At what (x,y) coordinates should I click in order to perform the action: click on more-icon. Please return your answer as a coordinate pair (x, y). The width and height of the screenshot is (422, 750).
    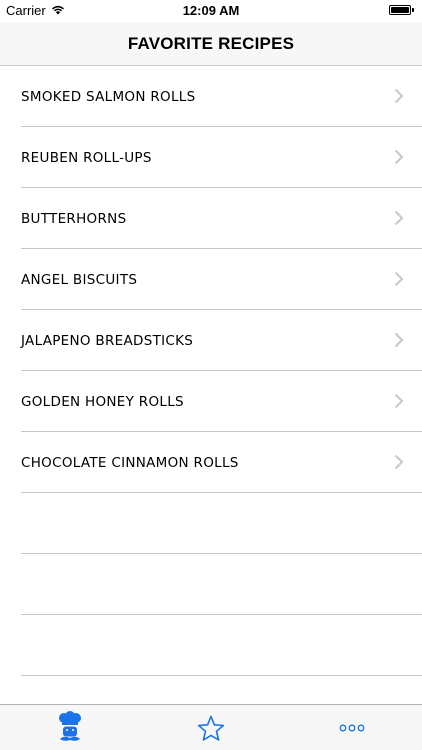
    Looking at the image, I should click on (352, 728).